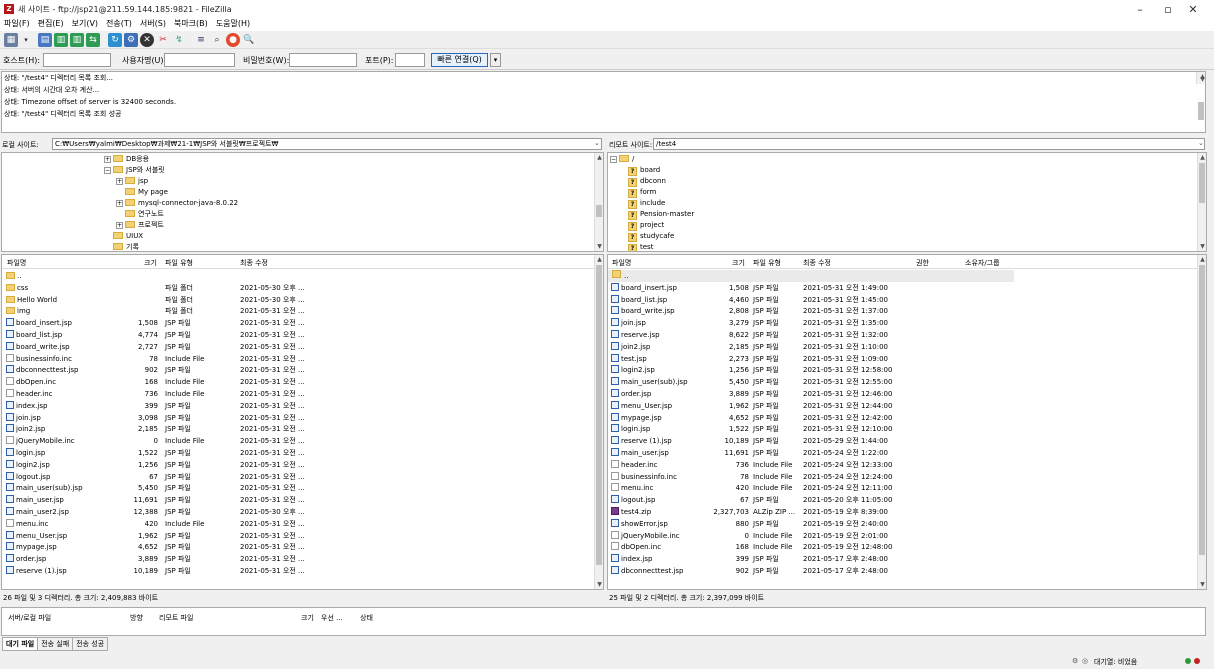 The width and height of the screenshot is (1214, 669). I want to click on tree-node: UIUX, so click(128, 236).